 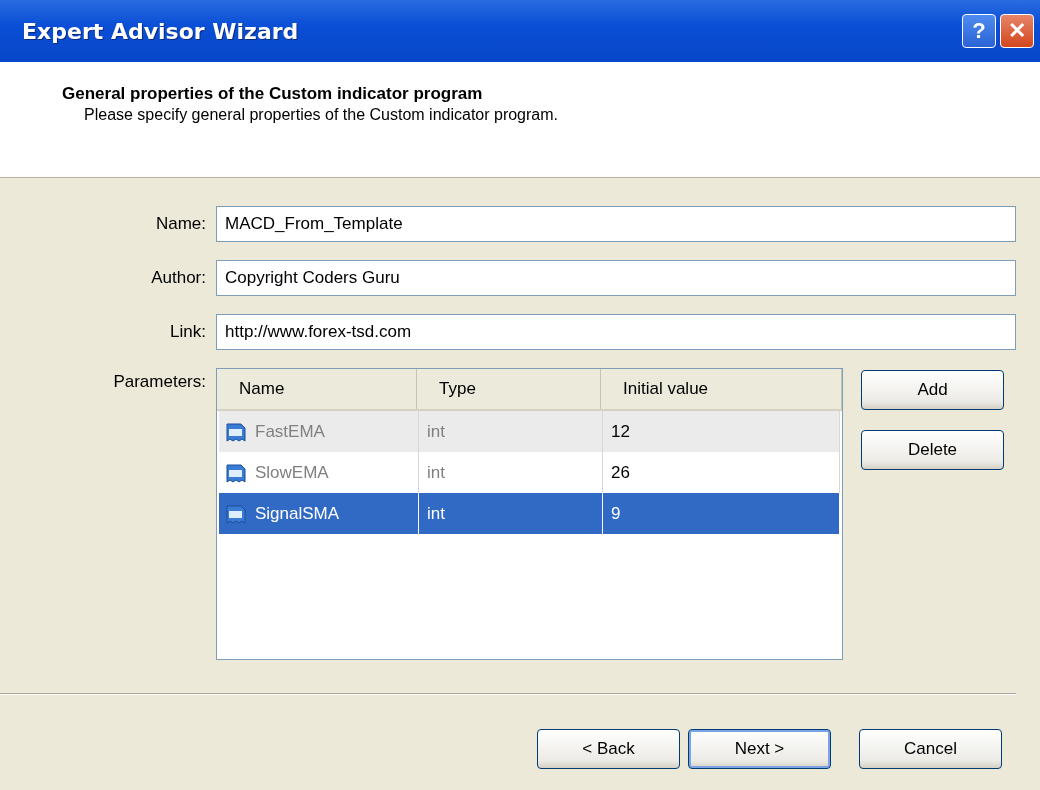 What do you see at coordinates (759, 749) in the screenshot?
I see `next-button: Next >` at bounding box center [759, 749].